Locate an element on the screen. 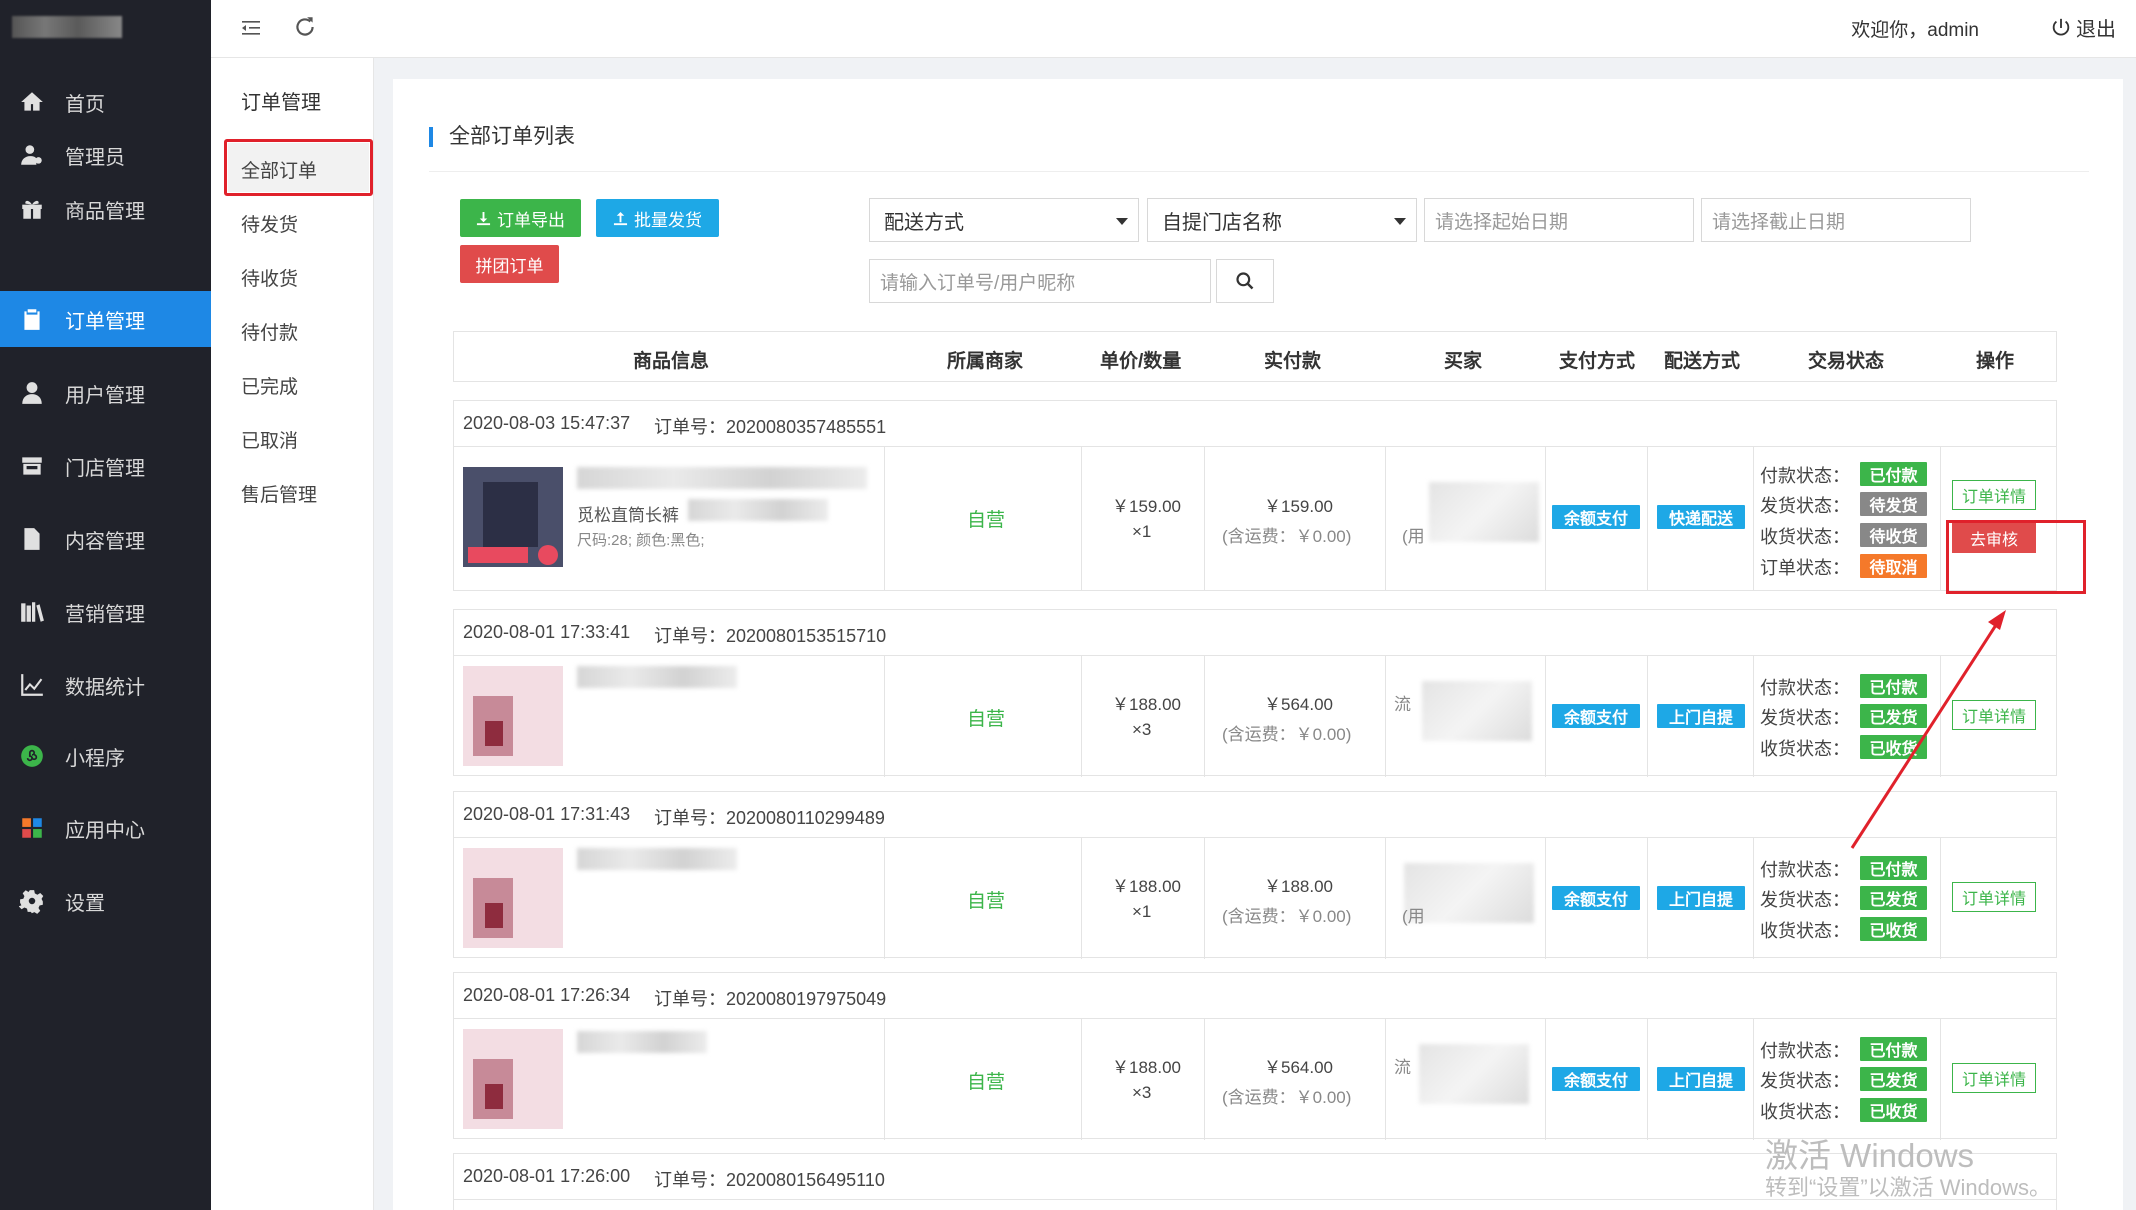 The width and height of the screenshot is (2136, 1210). logout-button: 退出 is located at coordinates (2083, 27).